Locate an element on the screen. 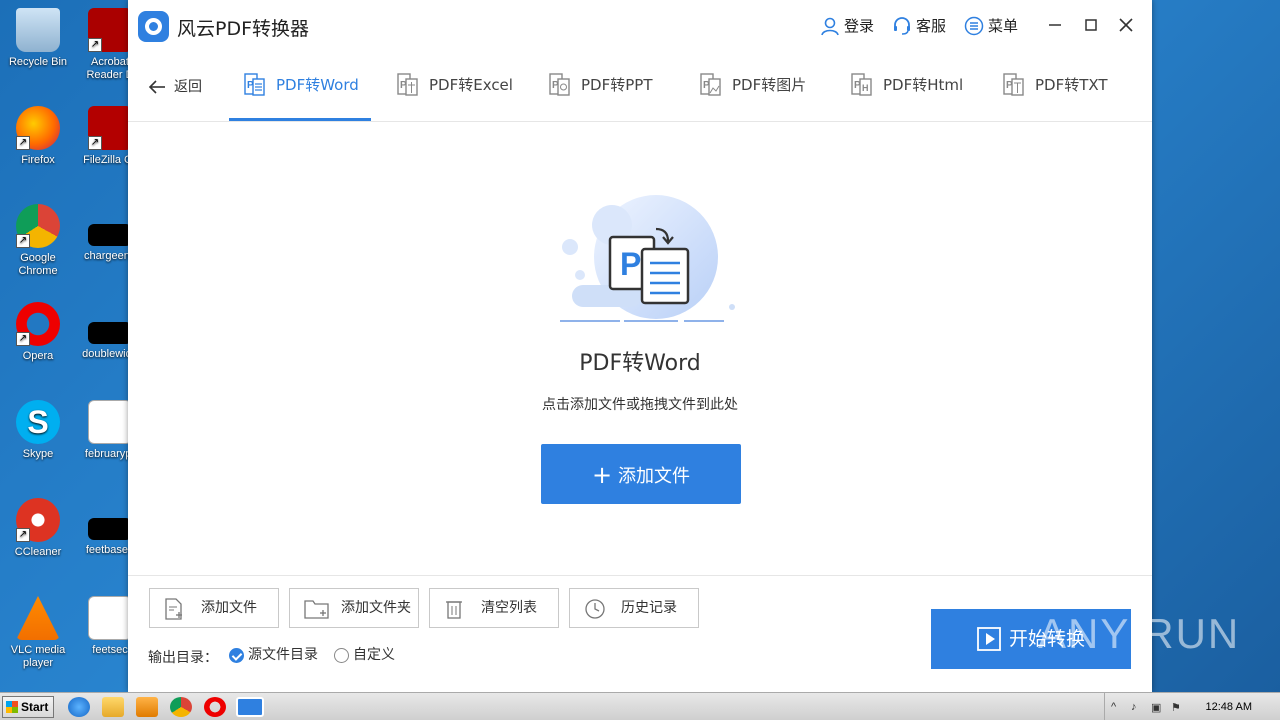  tab-pdf-to-txt: P PDF转TXT is located at coordinates (1055, 87).